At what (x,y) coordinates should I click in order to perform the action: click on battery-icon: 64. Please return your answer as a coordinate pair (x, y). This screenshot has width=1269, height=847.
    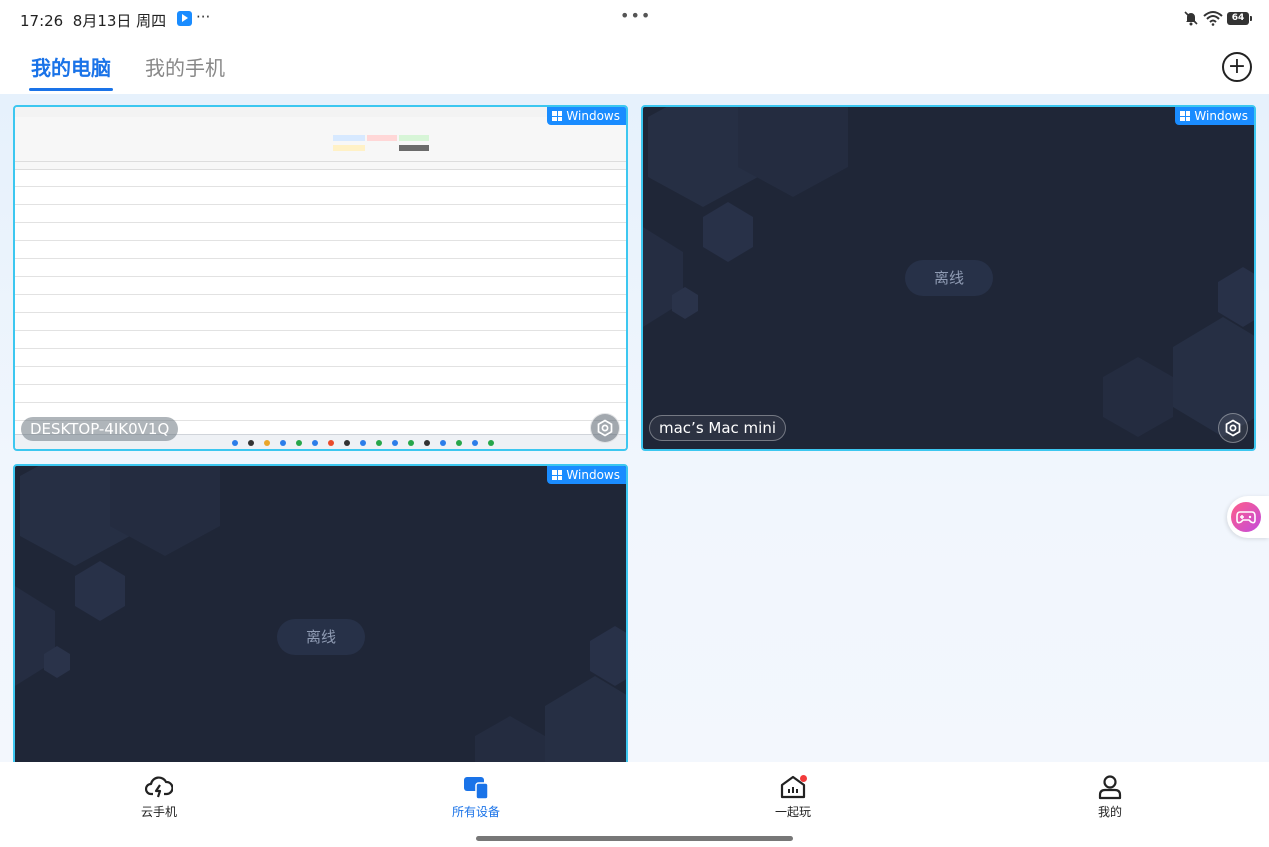
    Looking at the image, I should click on (1239, 18).